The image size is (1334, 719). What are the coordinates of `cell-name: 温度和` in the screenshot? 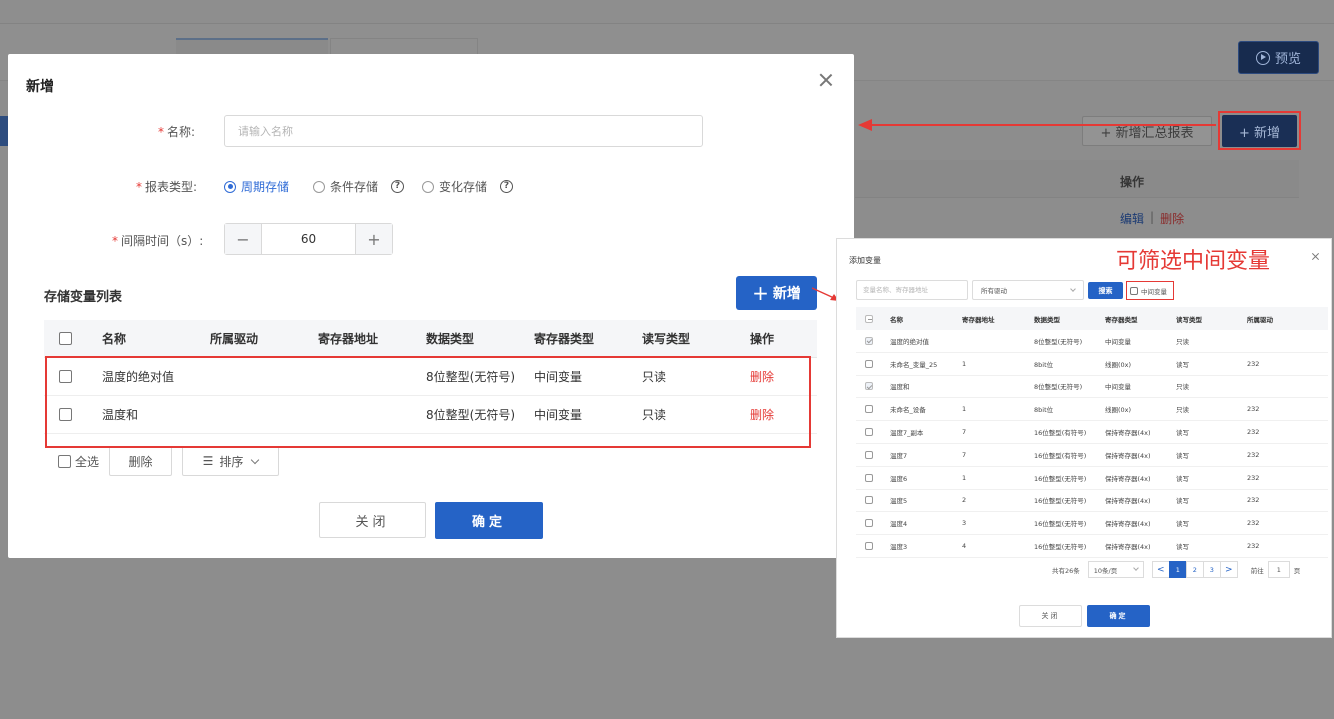 It's located at (900, 387).